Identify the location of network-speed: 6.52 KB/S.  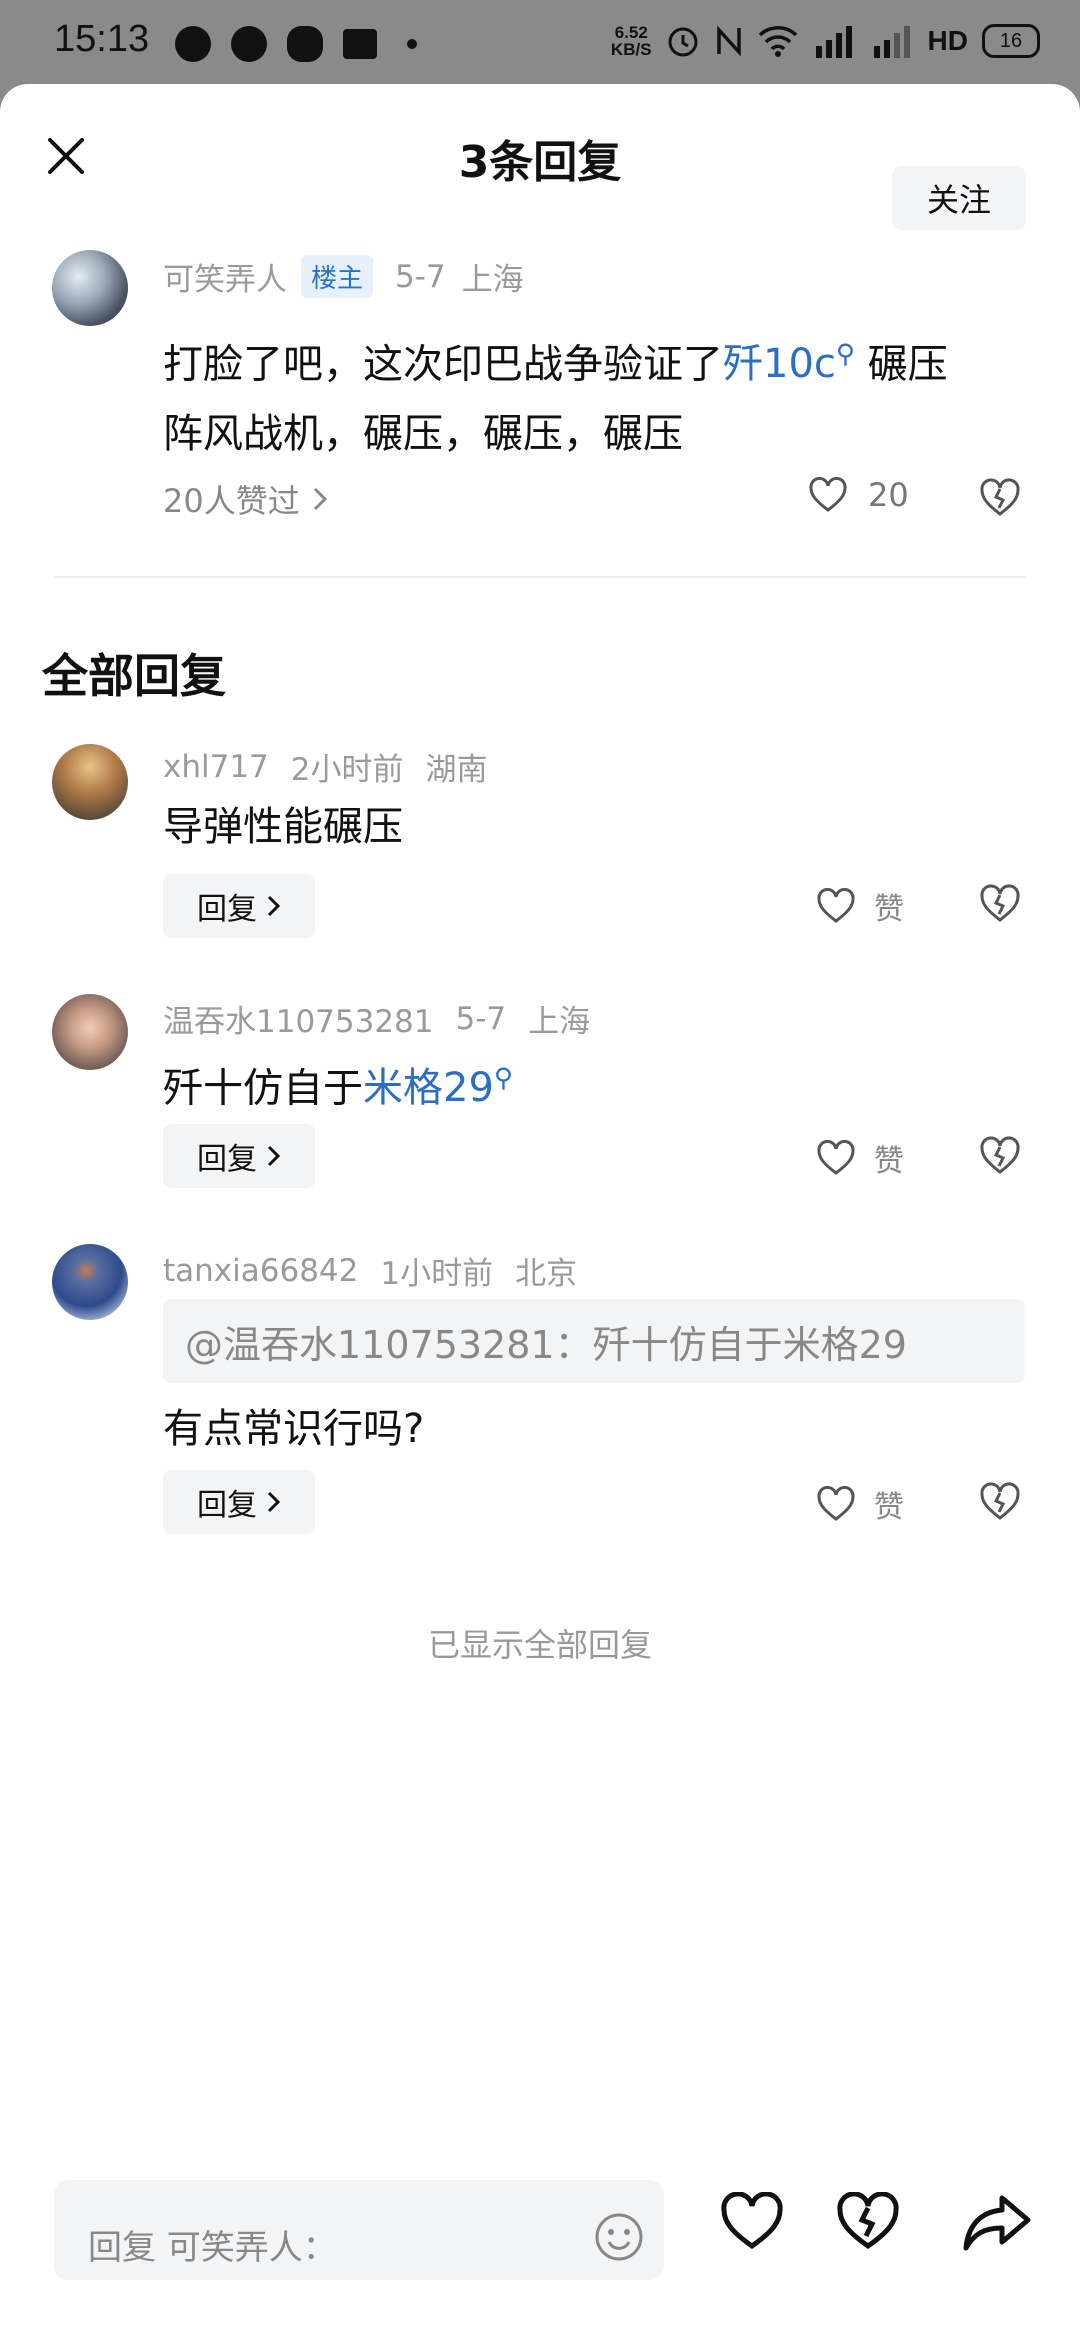
(631, 41).